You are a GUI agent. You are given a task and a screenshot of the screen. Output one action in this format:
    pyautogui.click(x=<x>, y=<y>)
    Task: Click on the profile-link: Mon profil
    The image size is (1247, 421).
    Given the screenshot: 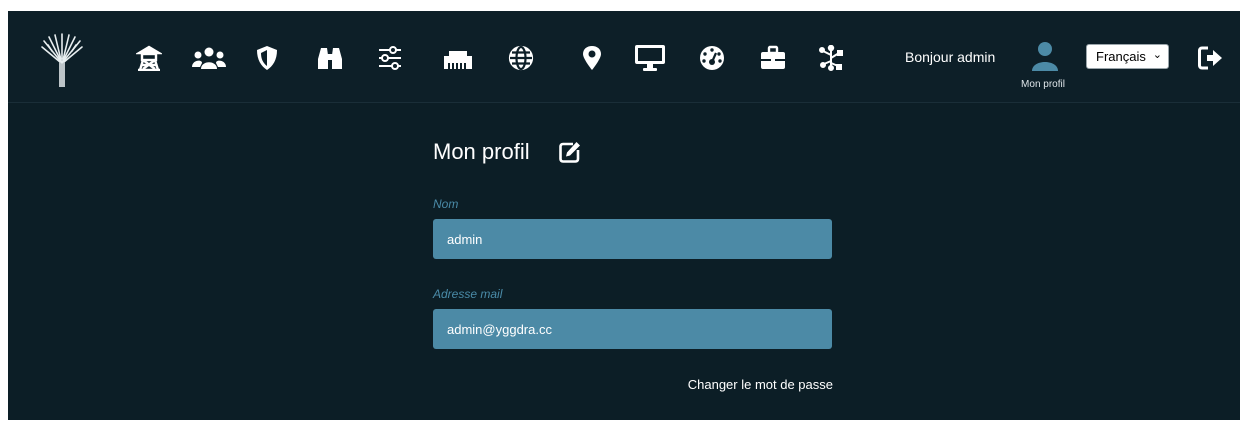 What is the action you would take?
    pyautogui.click(x=1043, y=69)
    